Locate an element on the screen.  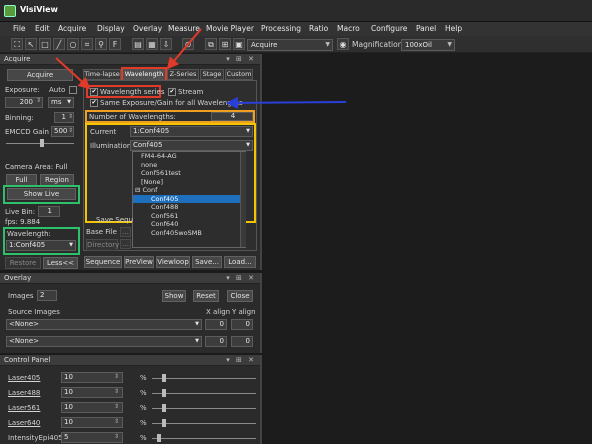
annotation-arrow-blue-same-exposure is located at coordinates (286, 102).